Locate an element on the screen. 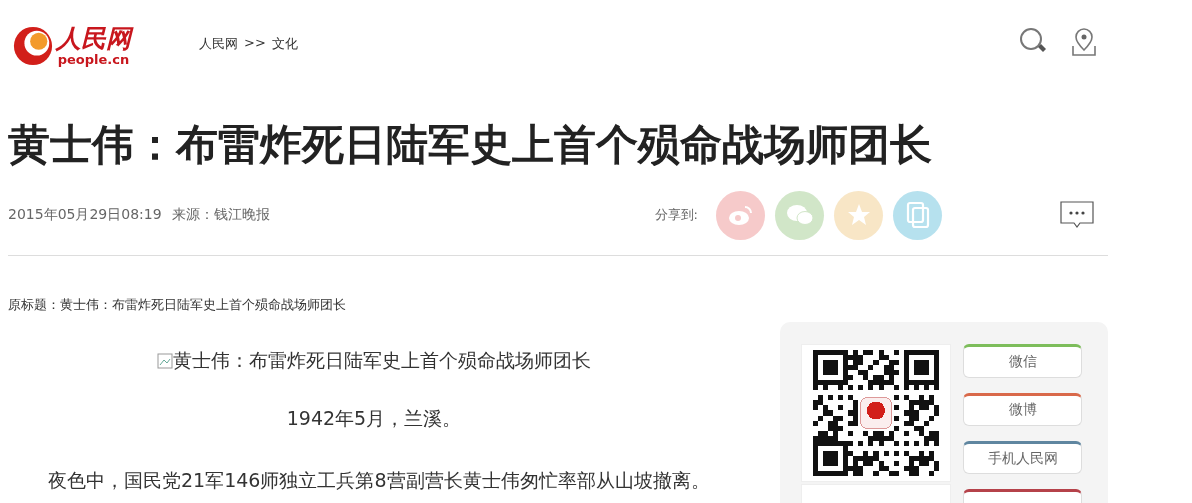 The height and width of the screenshot is (503, 1192). sidebar-link-button: 手机人民网 is located at coordinates (1022, 457).